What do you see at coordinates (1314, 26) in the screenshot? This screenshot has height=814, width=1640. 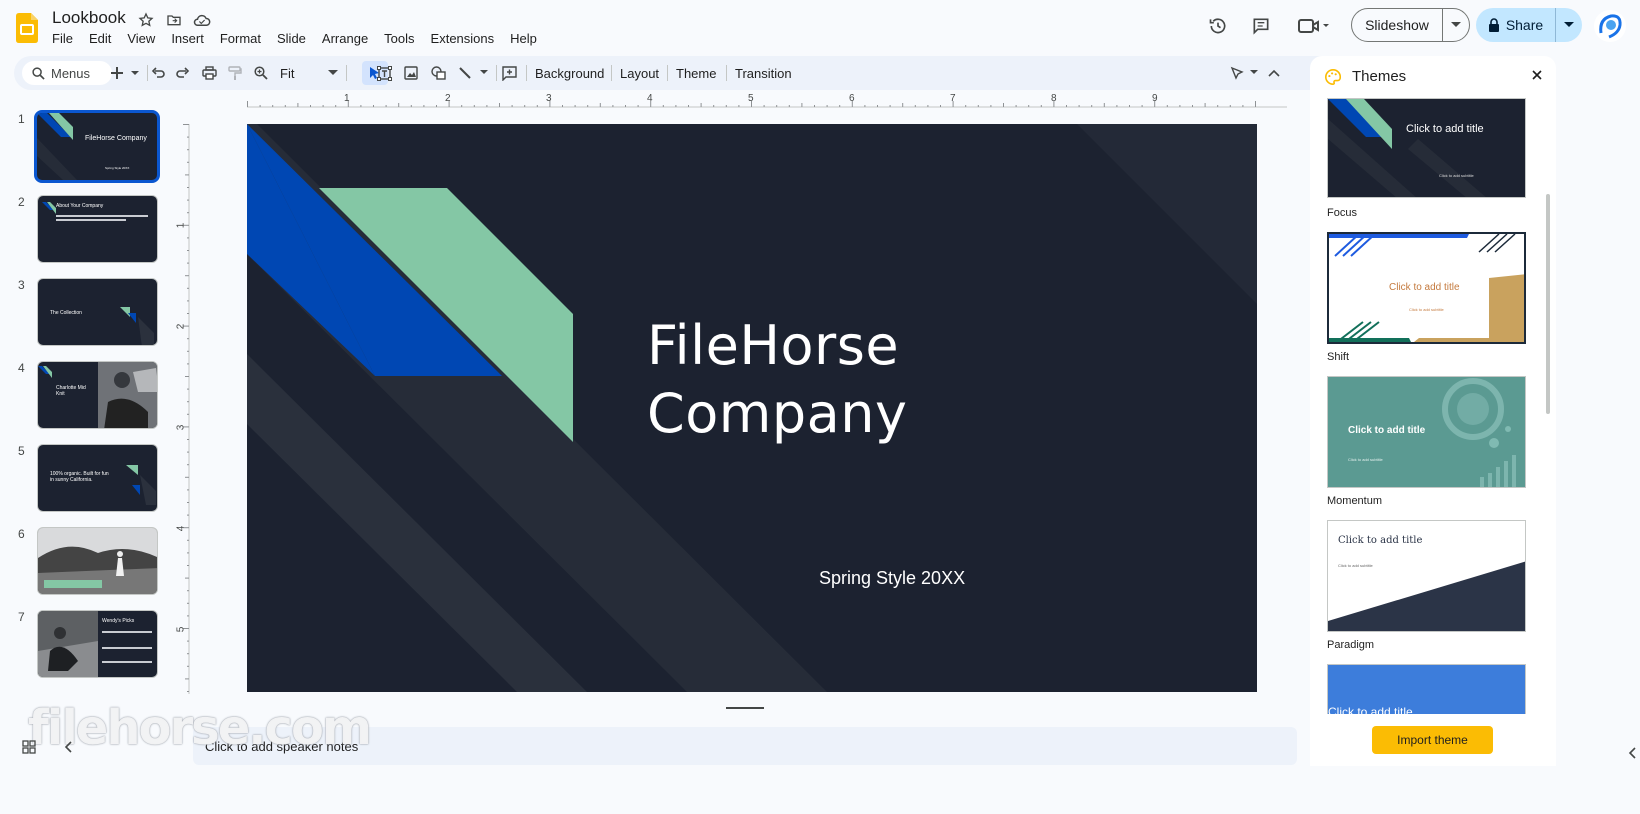 I see `meet-video-icon` at bounding box center [1314, 26].